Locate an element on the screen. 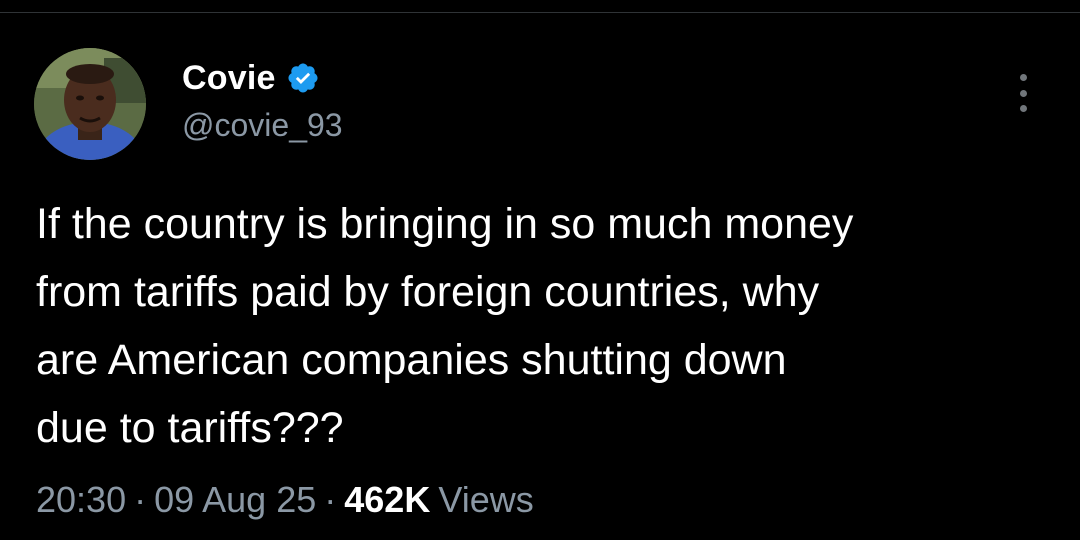 The height and width of the screenshot is (540, 1080). views-count: 462K is located at coordinates (387, 500).